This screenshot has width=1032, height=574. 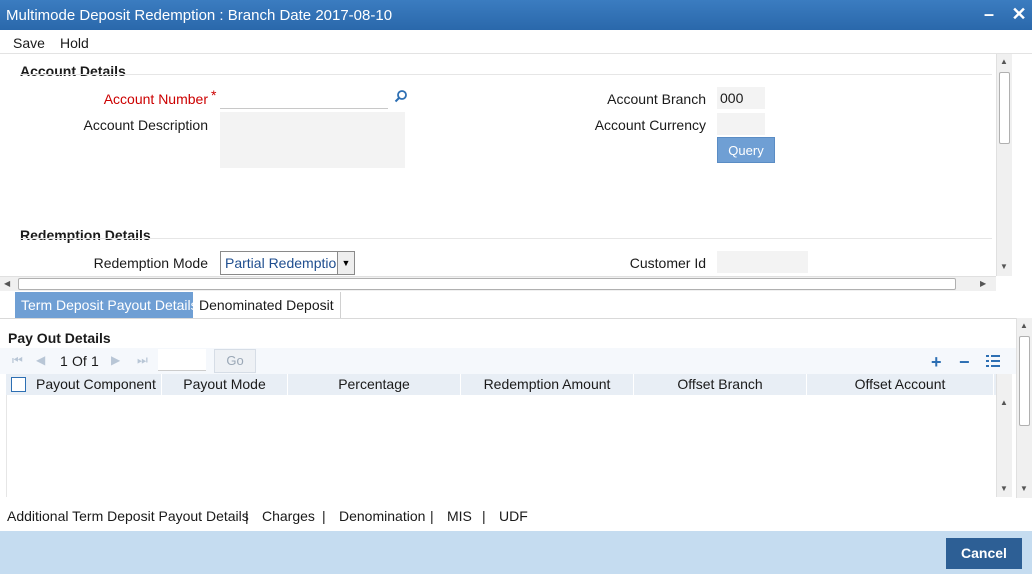 I want to click on menu-bar: Save Hold, so click(x=516, y=42).